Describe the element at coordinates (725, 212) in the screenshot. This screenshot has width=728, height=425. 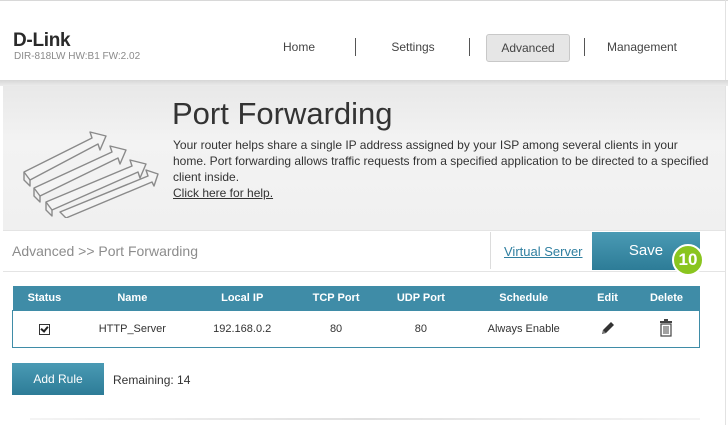
I see `right-border` at that location.